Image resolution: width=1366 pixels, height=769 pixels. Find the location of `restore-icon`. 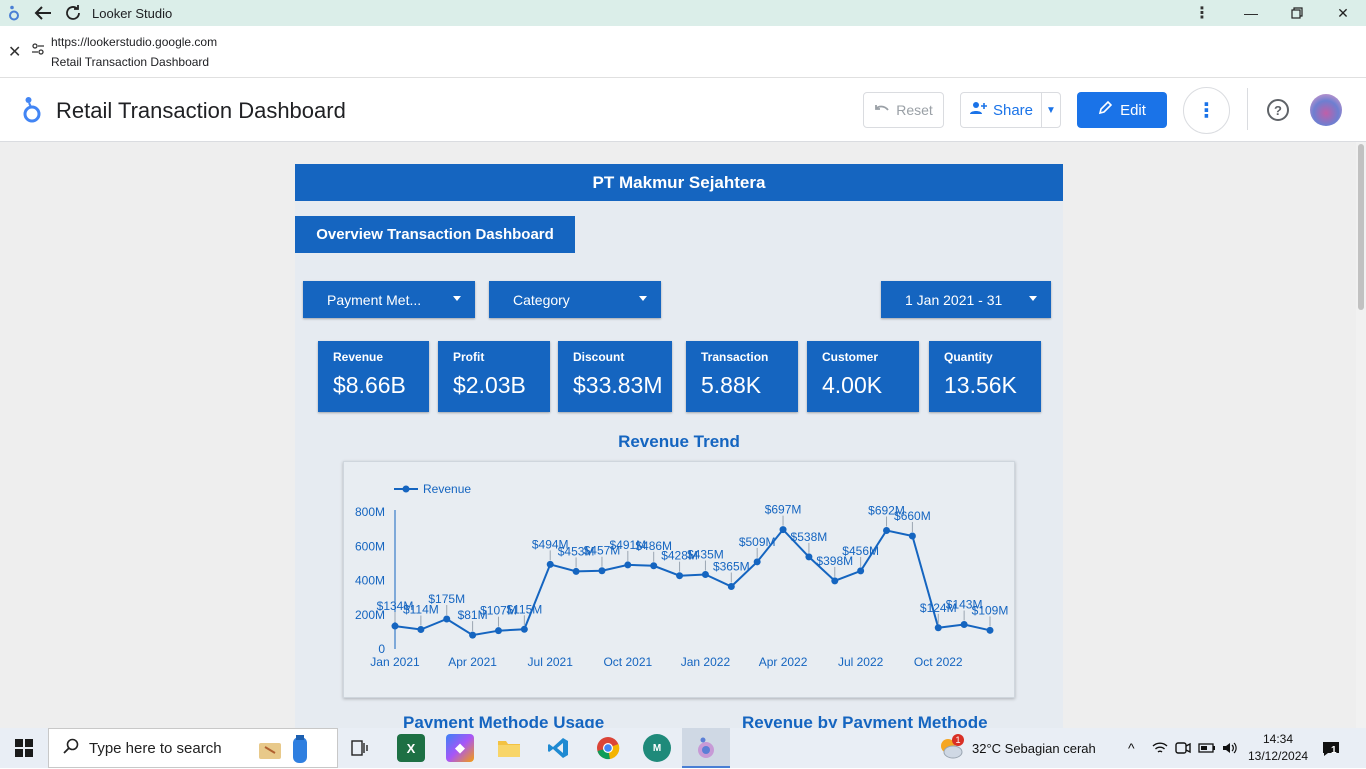

restore-icon is located at coordinates (1297, 13).